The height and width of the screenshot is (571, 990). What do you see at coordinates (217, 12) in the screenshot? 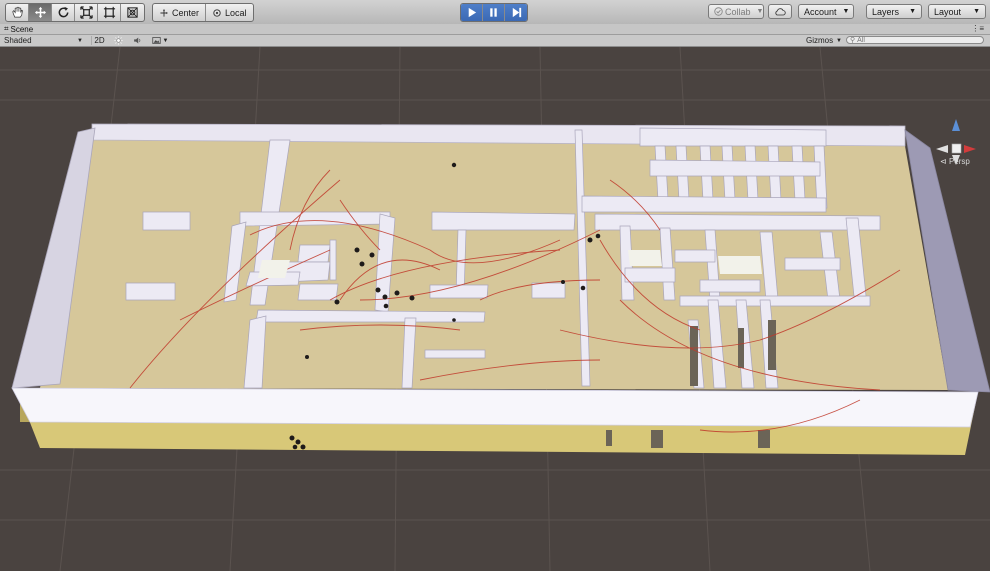
I see `space-icon` at bounding box center [217, 12].